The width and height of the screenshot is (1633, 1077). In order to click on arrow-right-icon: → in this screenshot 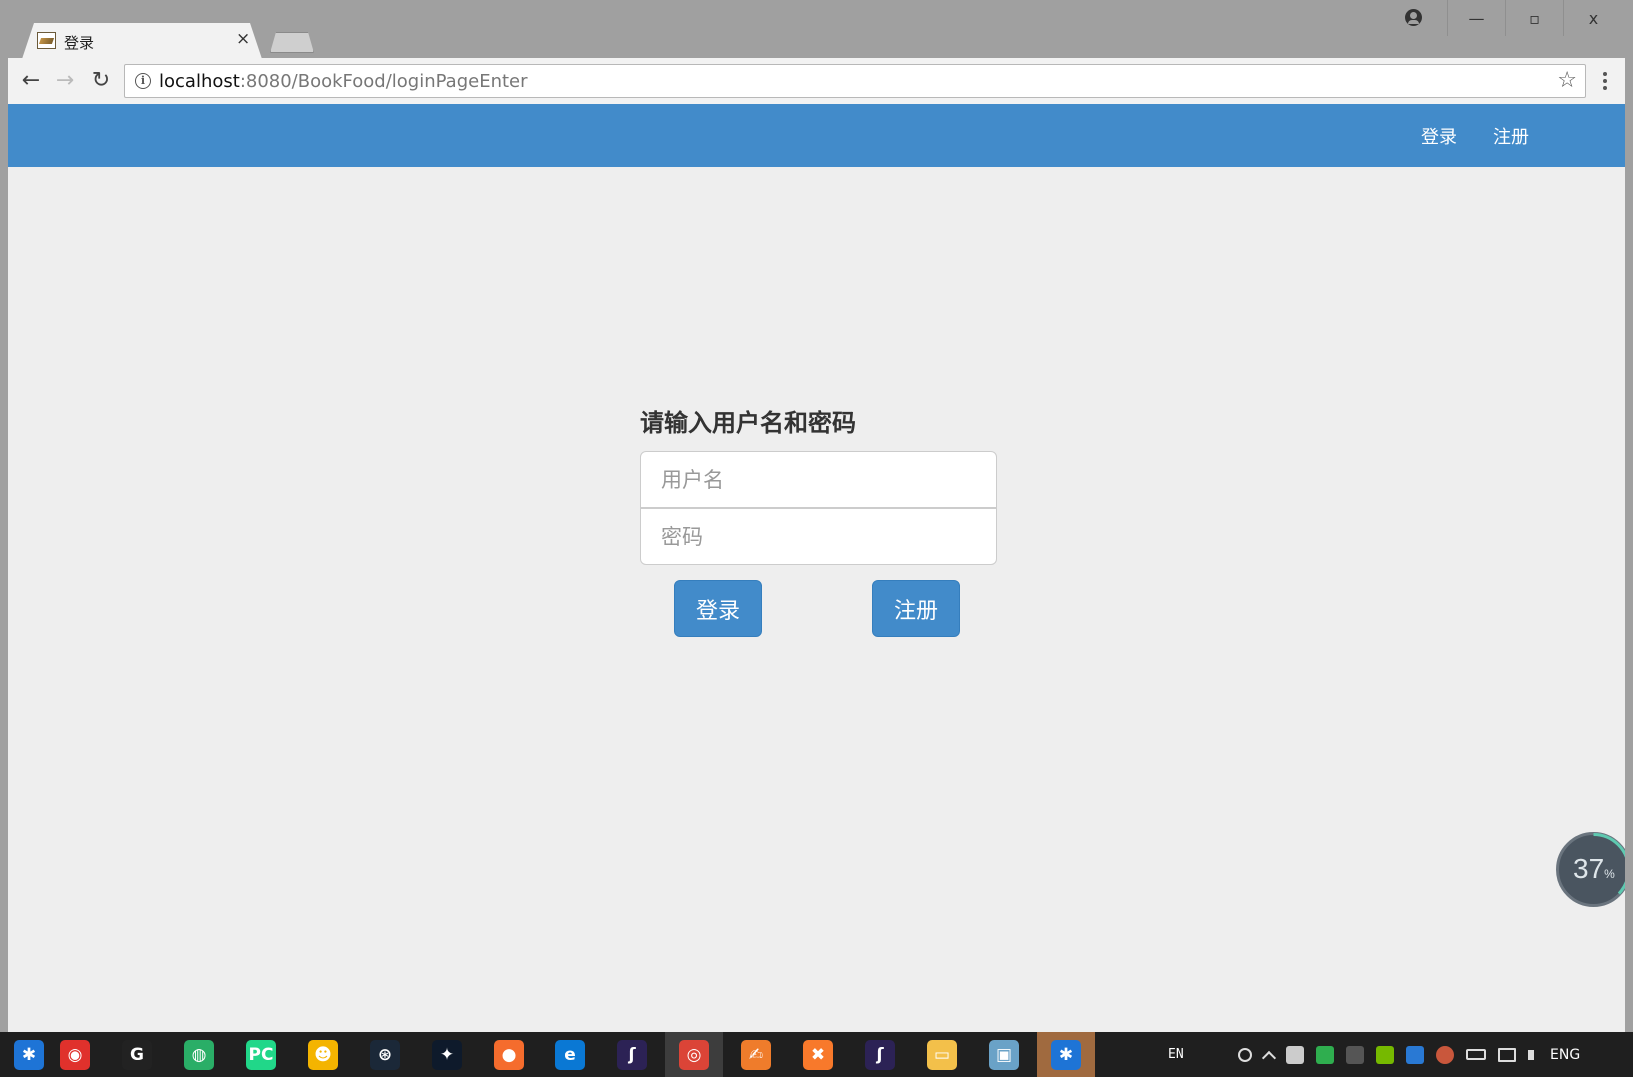, I will do `click(65, 80)`.